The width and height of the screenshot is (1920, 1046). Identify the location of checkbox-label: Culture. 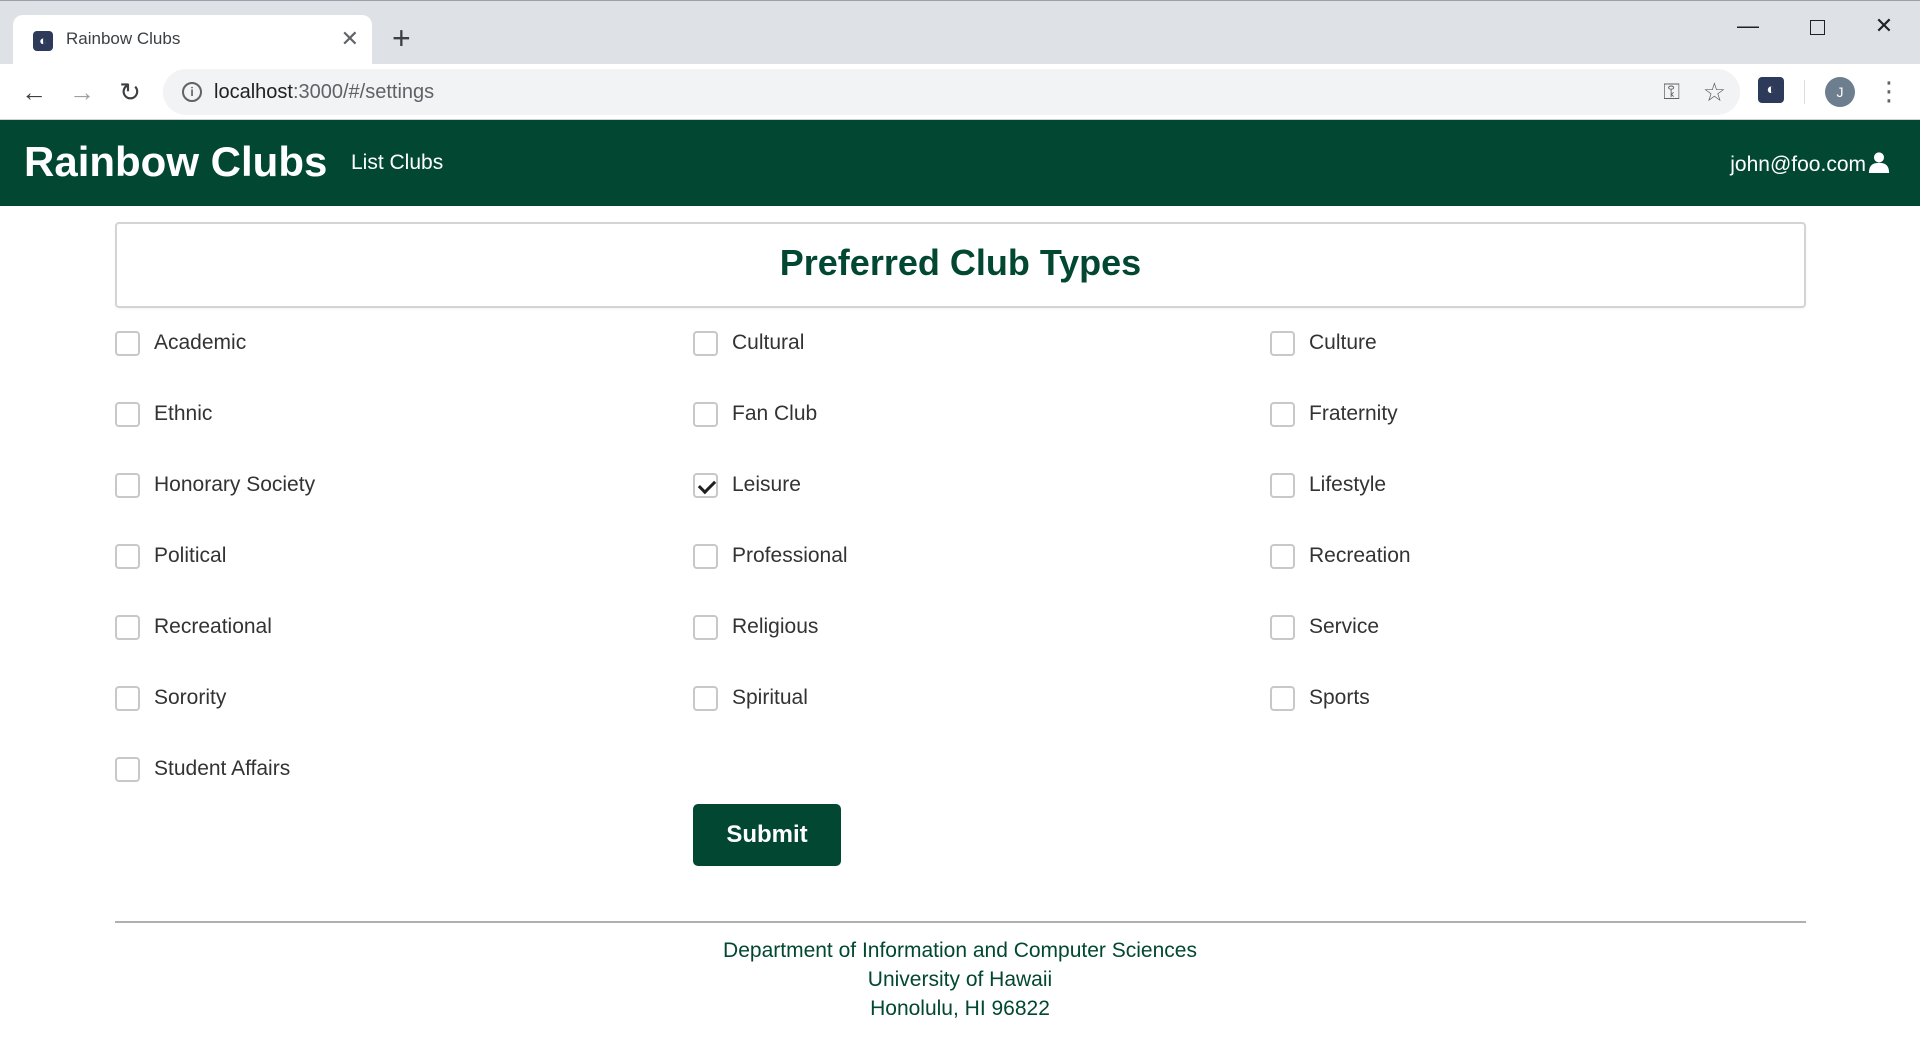
(1343, 342).